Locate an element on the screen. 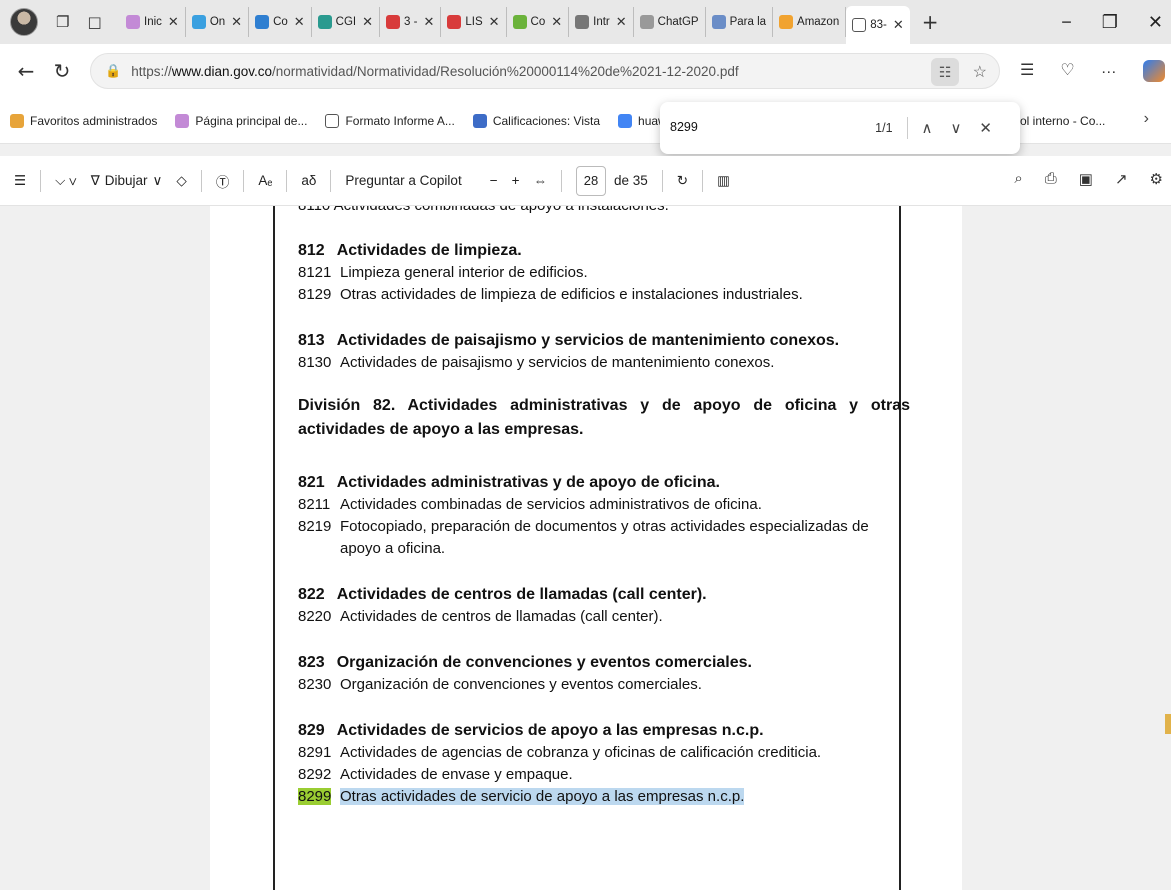 This screenshot has height=890, width=1171. print-icon: ⎙ is located at coordinates (1051, 179).